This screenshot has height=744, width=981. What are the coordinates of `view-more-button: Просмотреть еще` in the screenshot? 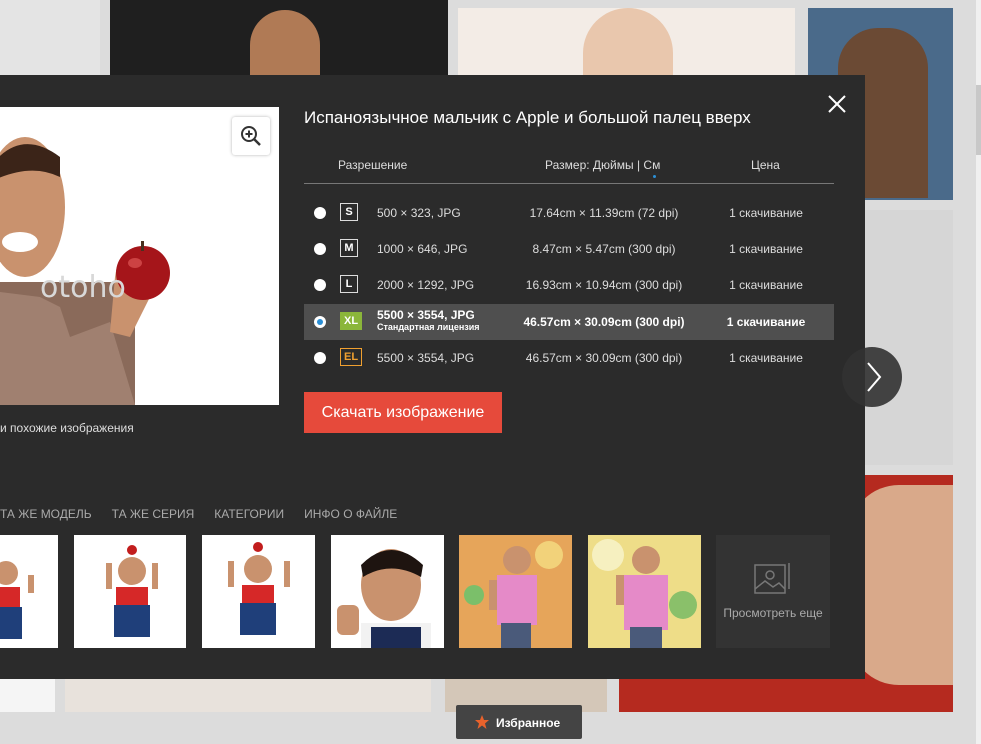 It's located at (773, 591).